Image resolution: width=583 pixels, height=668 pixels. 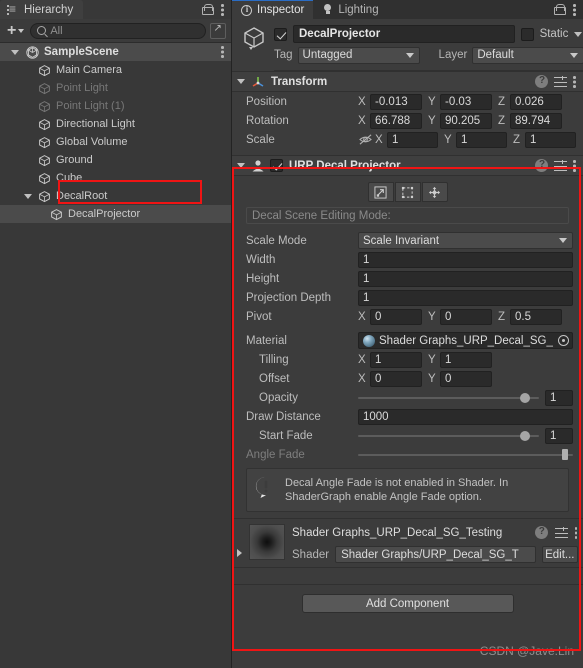 I want to click on layer-dropdown: Default, so click(x=527, y=55).